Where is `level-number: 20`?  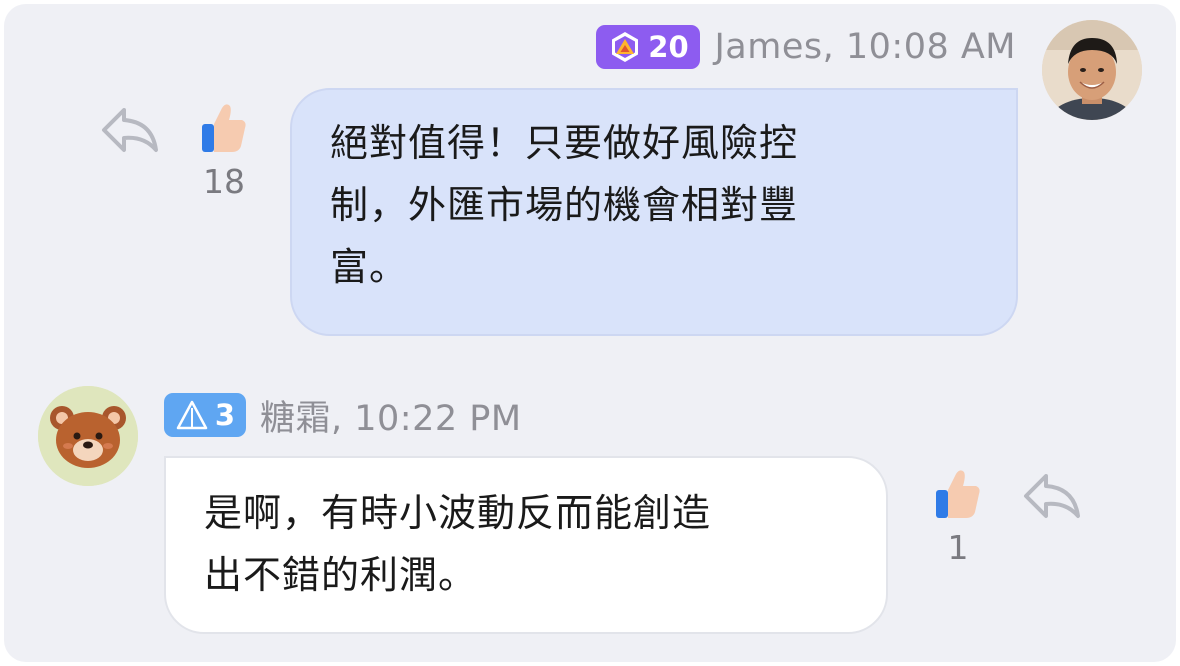
level-number: 20 is located at coordinates (668, 47).